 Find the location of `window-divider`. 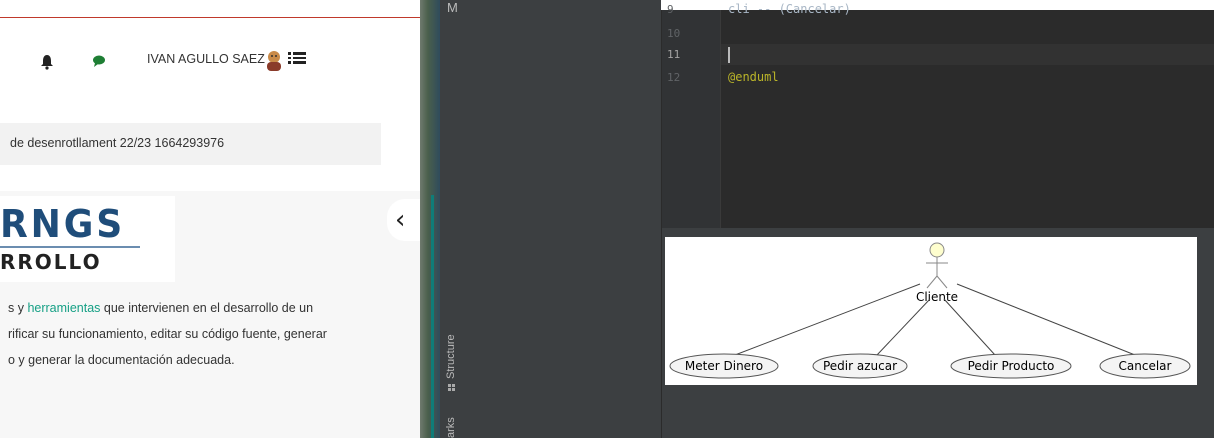

window-divider is located at coordinates (430, 219).